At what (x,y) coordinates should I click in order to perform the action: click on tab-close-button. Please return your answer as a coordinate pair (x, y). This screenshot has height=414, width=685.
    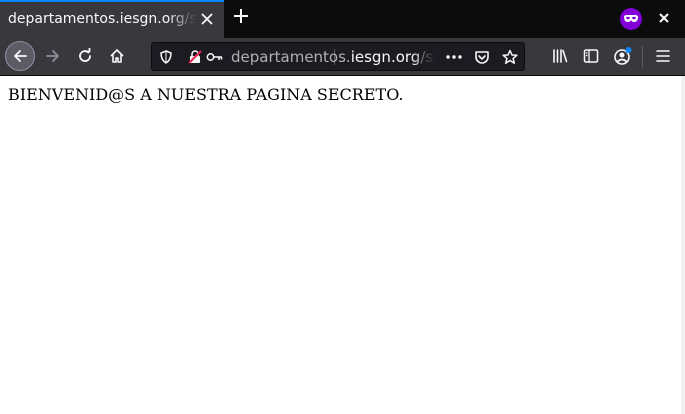
    Looking at the image, I should click on (207, 20).